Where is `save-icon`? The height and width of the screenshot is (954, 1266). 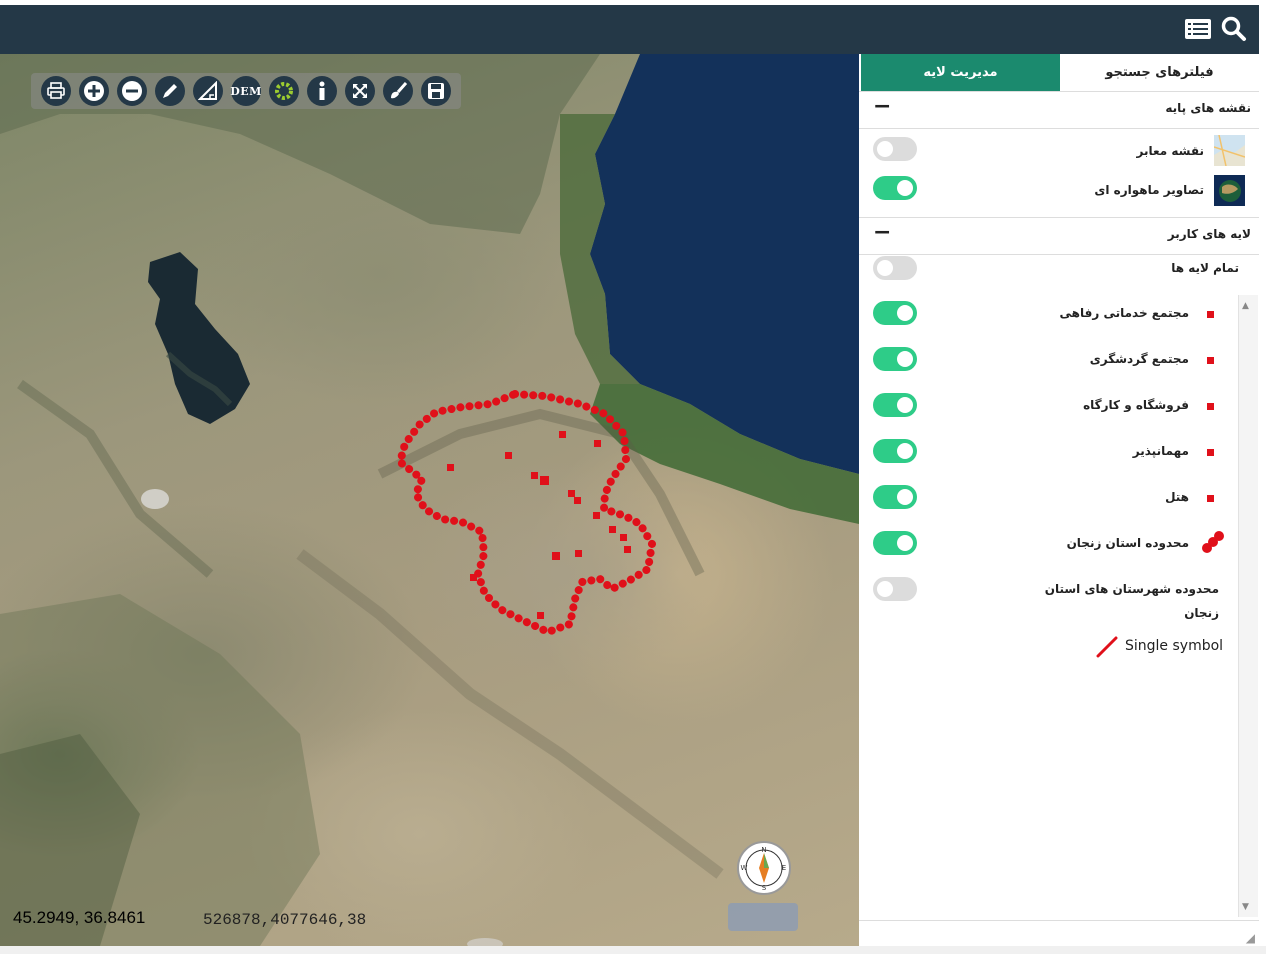
save-icon is located at coordinates (436, 91).